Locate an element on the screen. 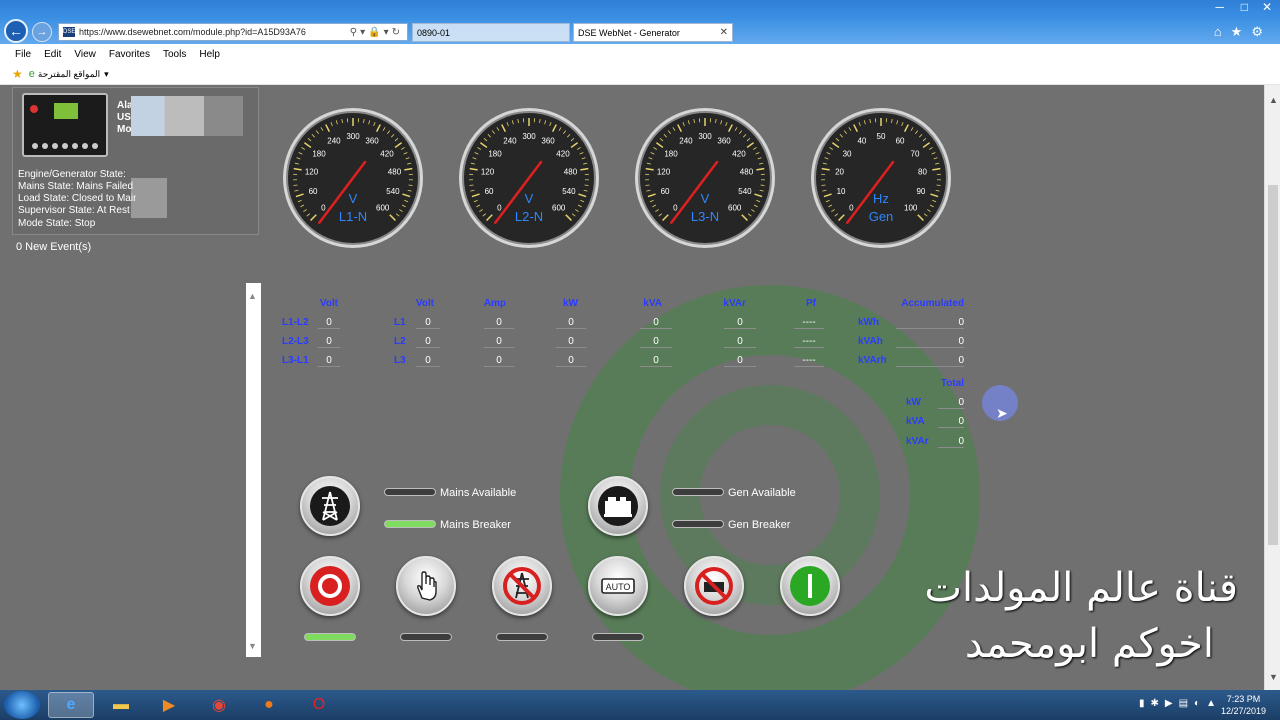 This screenshot has width=1280, height=720. mains-inhibit-led is located at coordinates (522, 637).